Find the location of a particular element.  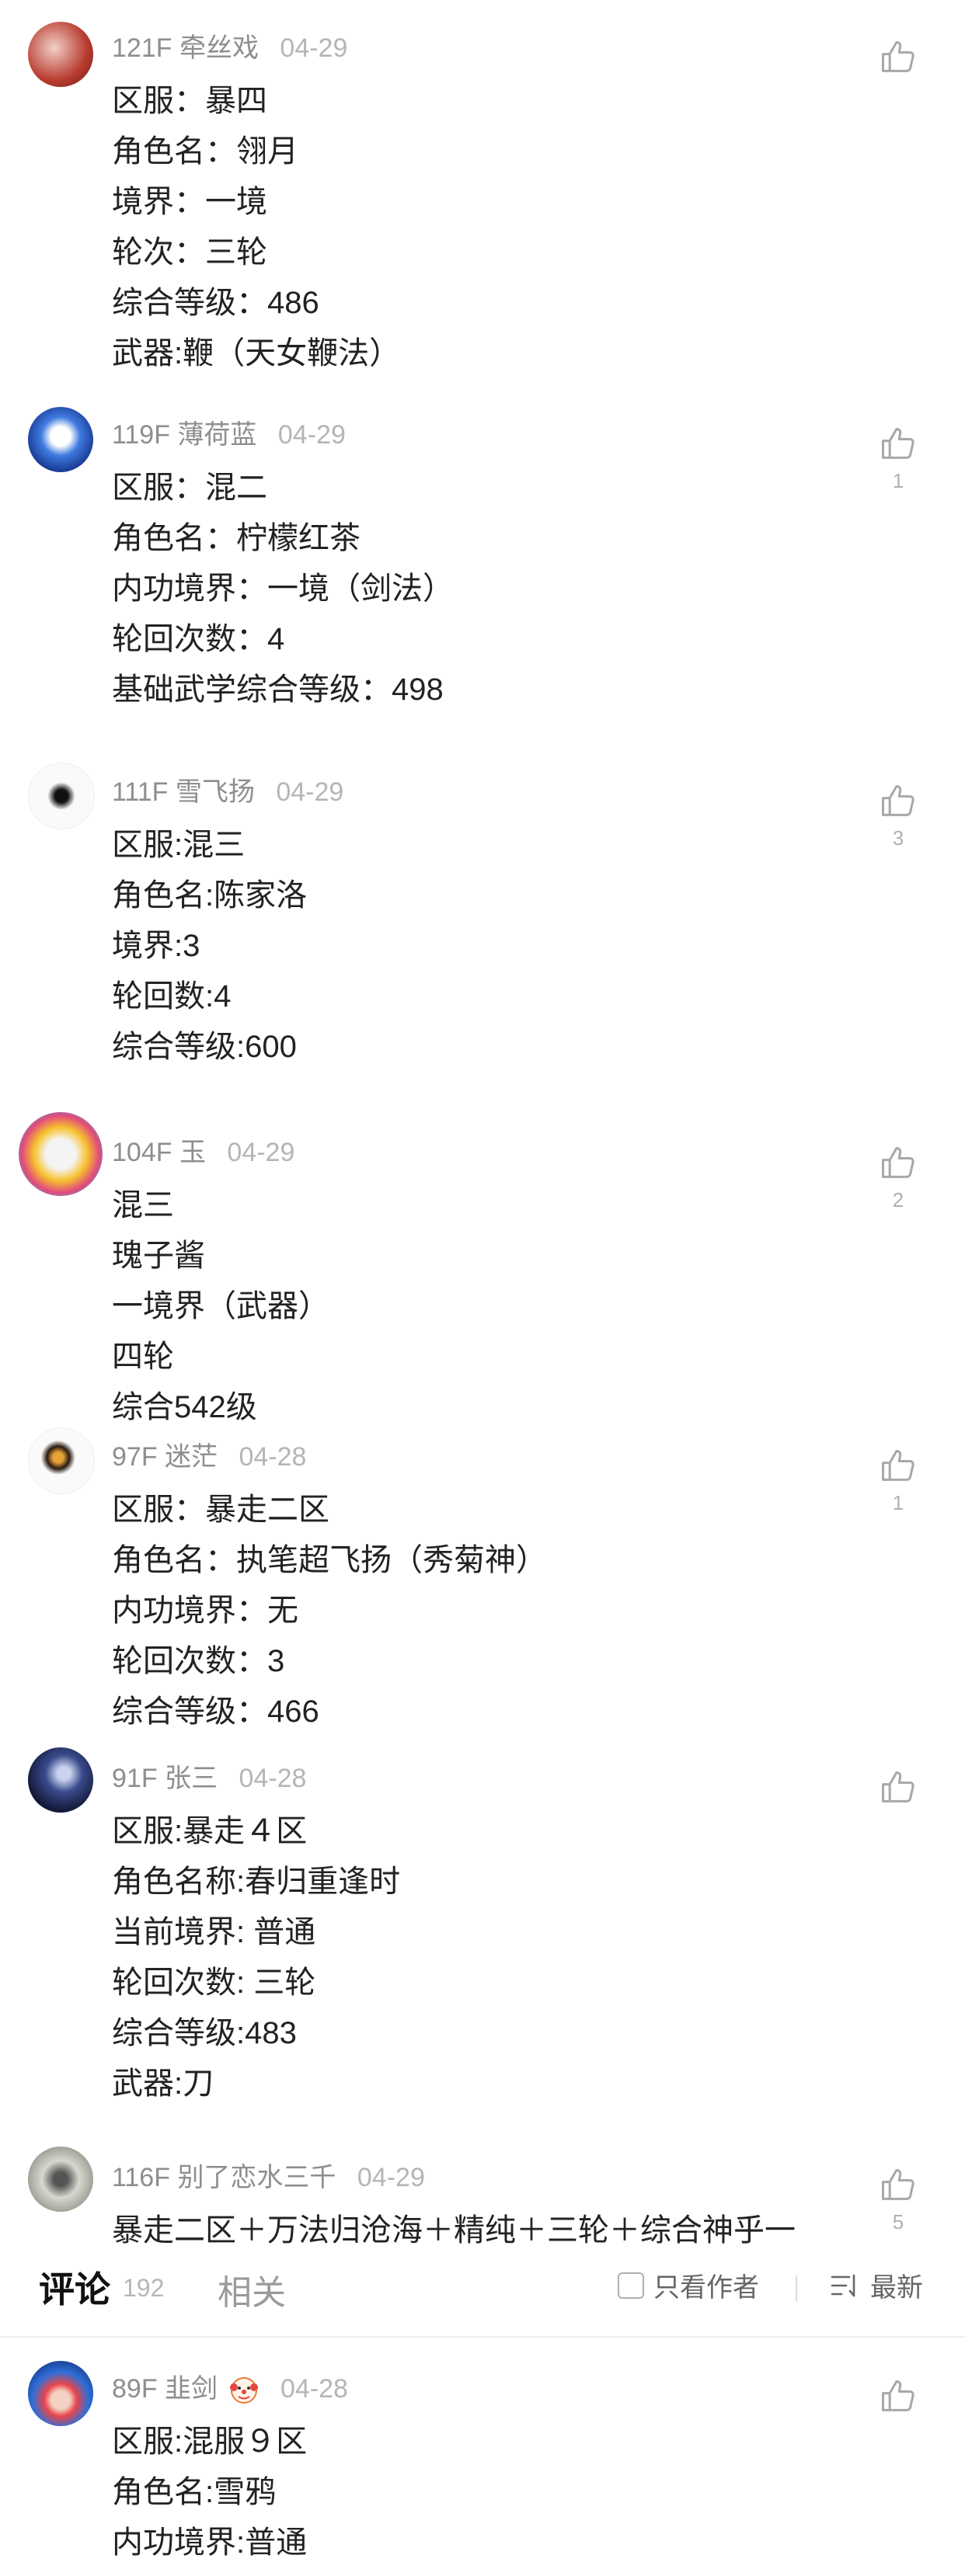

comment-line: 轮回次数：4 is located at coordinates (198, 639).